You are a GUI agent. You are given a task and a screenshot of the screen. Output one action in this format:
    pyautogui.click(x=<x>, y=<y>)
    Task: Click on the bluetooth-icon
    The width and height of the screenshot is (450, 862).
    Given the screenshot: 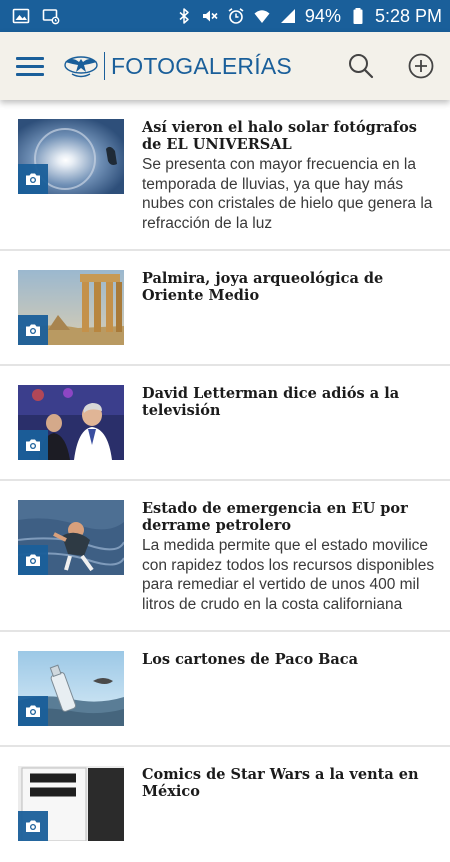 What is the action you would take?
    pyautogui.click(x=184, y=16)
    